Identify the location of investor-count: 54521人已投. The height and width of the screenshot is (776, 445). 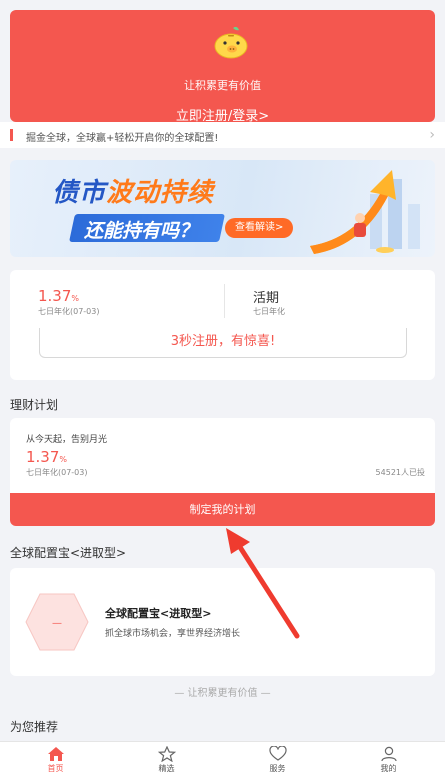
(400, 472).